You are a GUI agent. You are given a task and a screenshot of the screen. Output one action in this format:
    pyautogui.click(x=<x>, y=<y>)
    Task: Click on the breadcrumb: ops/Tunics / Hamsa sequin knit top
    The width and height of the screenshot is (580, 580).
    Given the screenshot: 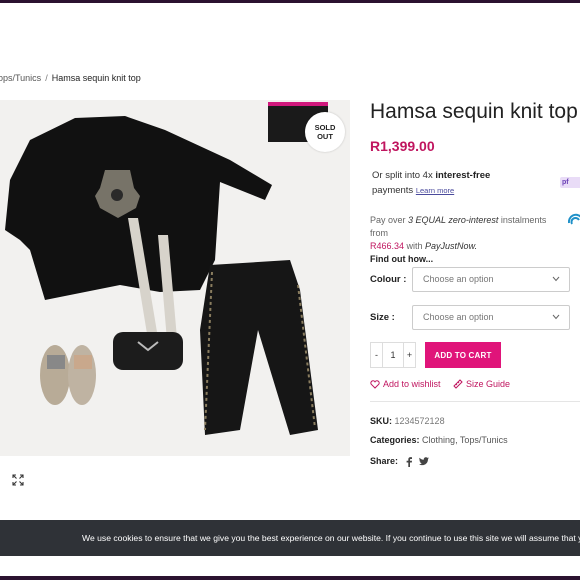 What is the action you would take?
    pyautogui.click(x=70, y=78)
    